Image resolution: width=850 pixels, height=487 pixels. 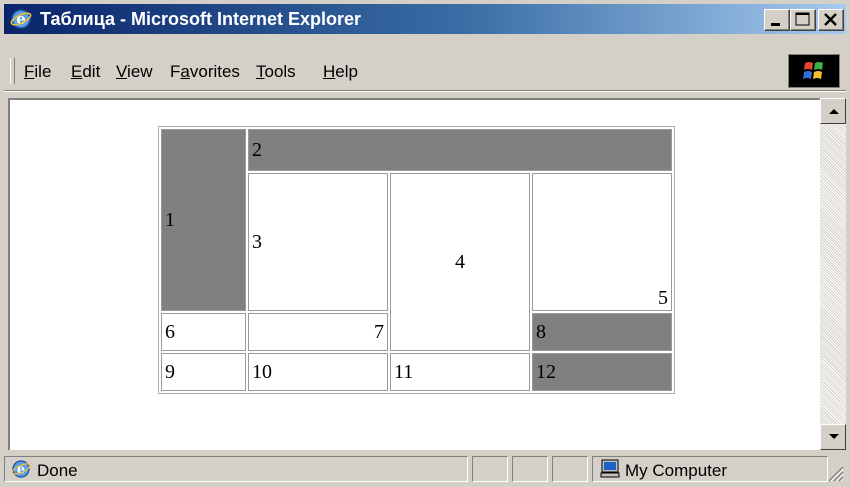 I want to click on menu-text: elp, so click(x=346, y=71).